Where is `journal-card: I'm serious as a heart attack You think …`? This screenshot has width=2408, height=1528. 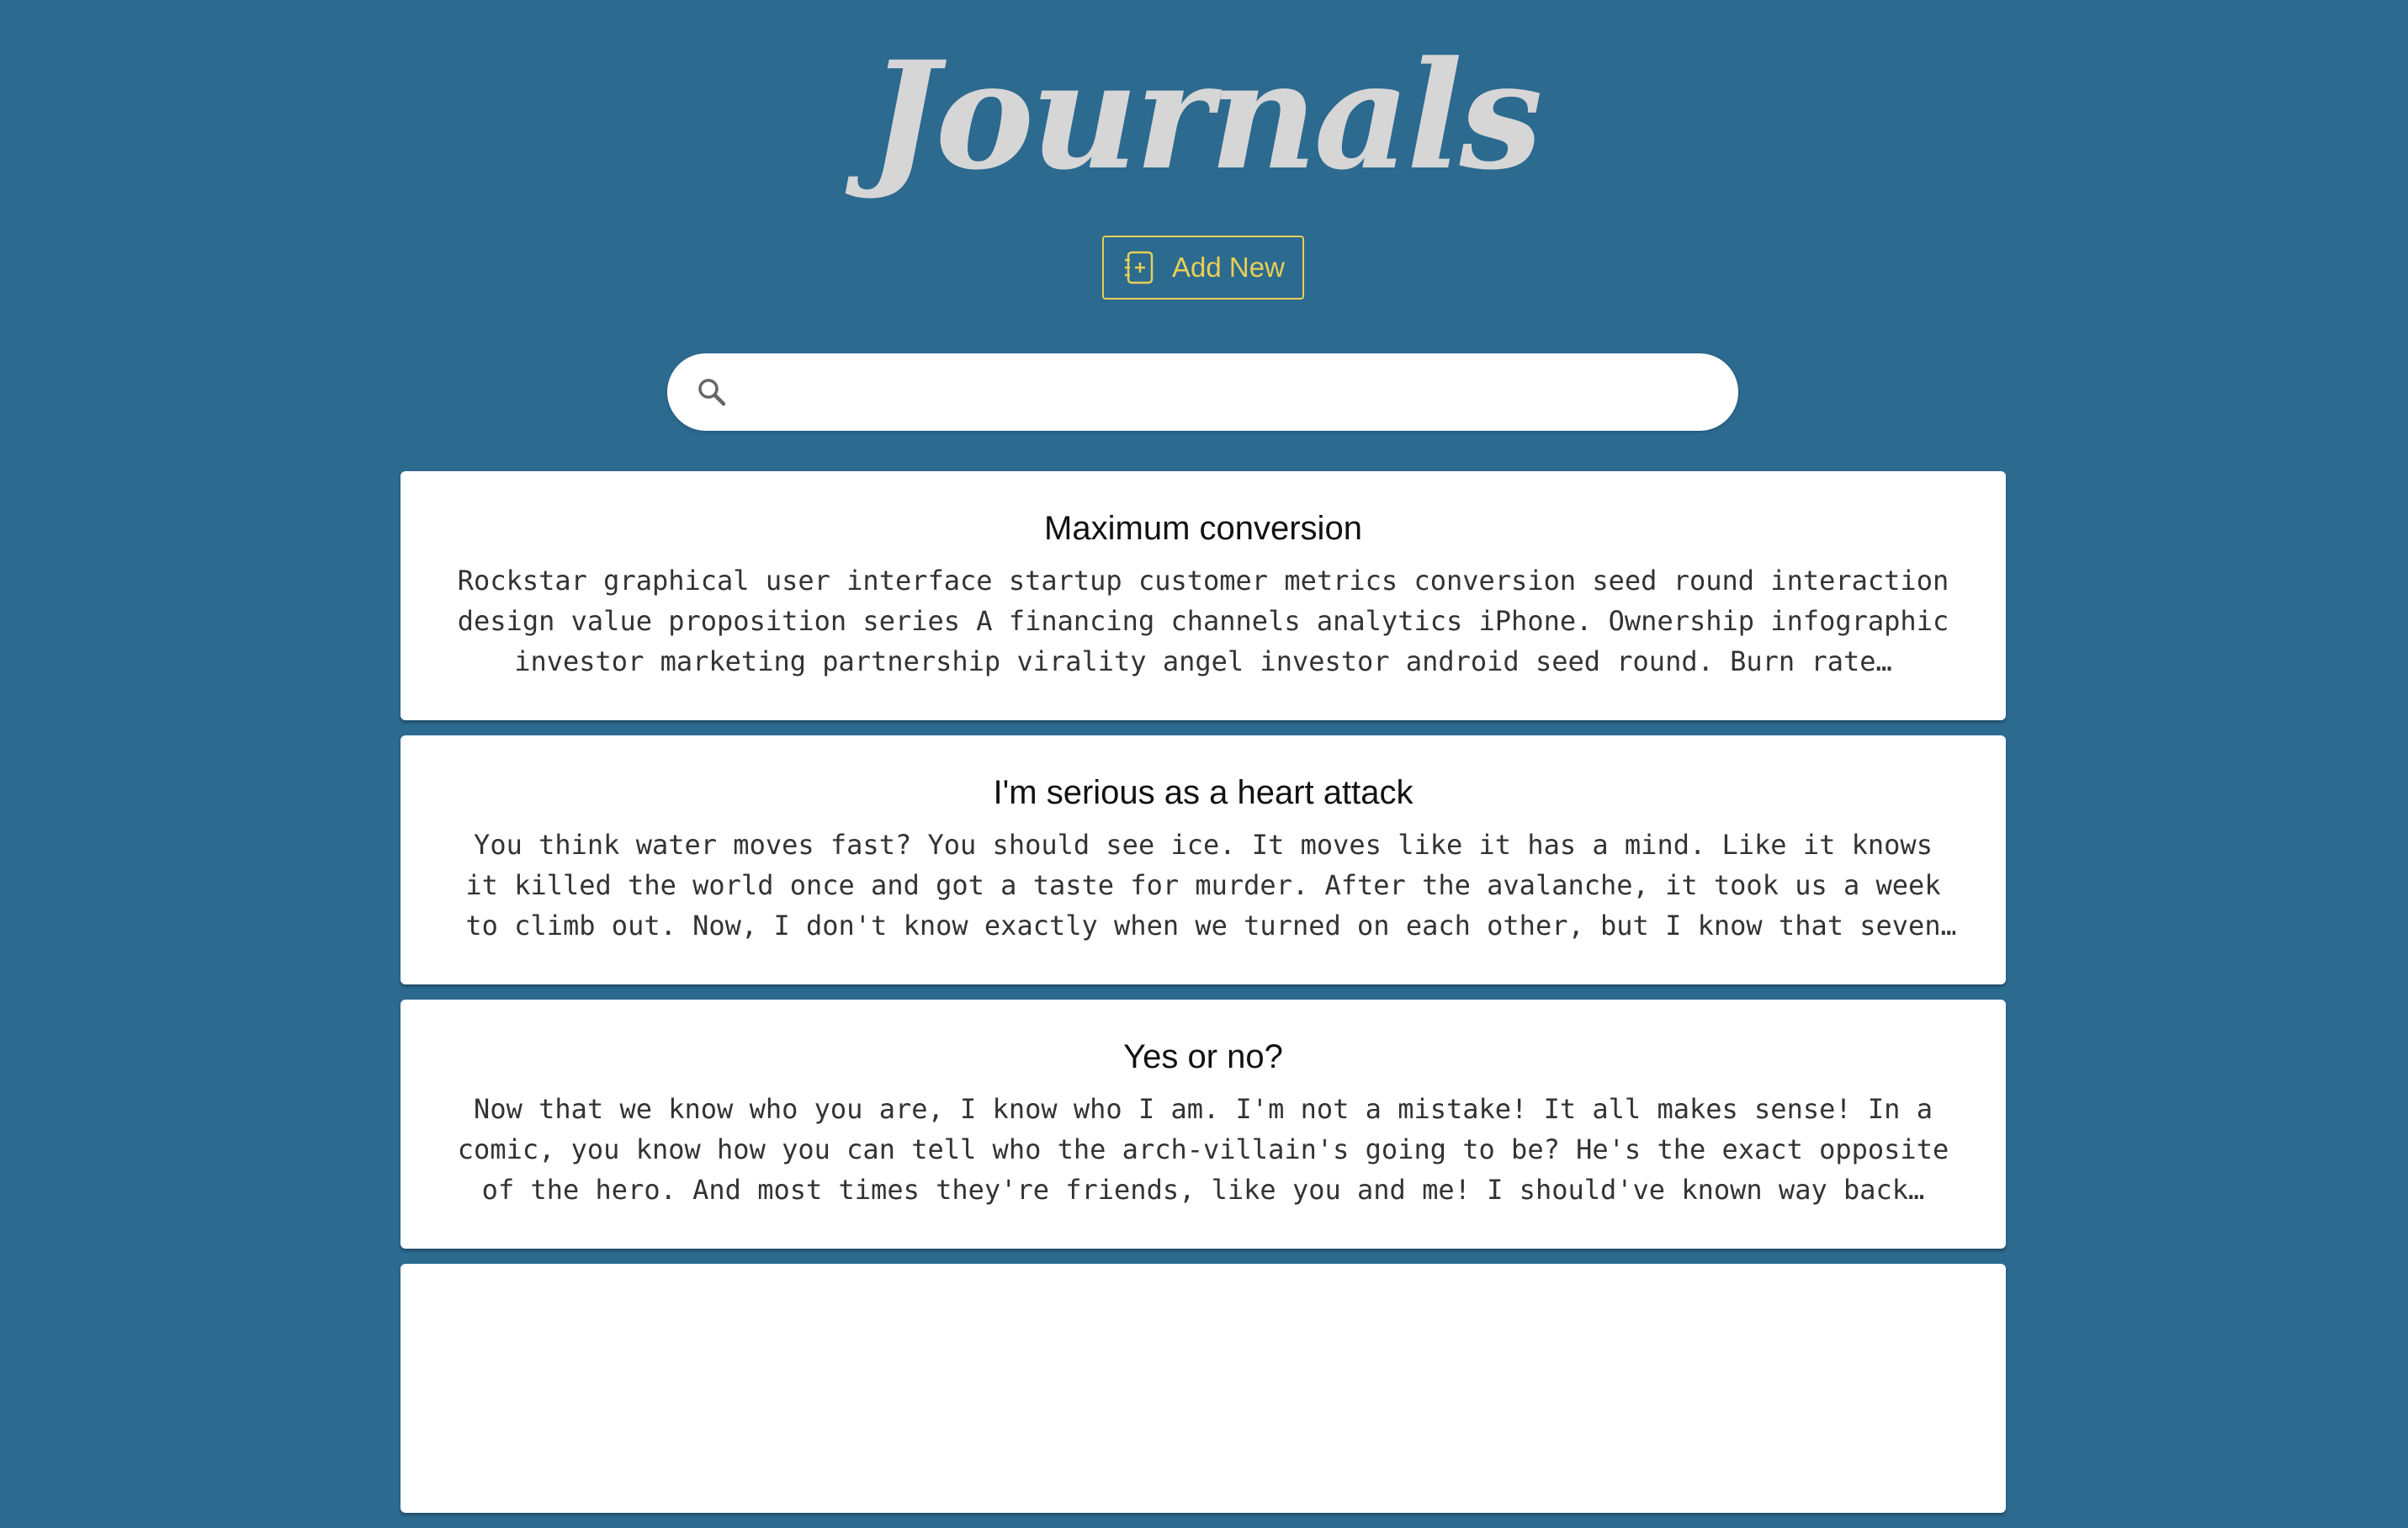
journal-card: I'm serious as a heart attack You think … is located at coordinates (1203, 859).